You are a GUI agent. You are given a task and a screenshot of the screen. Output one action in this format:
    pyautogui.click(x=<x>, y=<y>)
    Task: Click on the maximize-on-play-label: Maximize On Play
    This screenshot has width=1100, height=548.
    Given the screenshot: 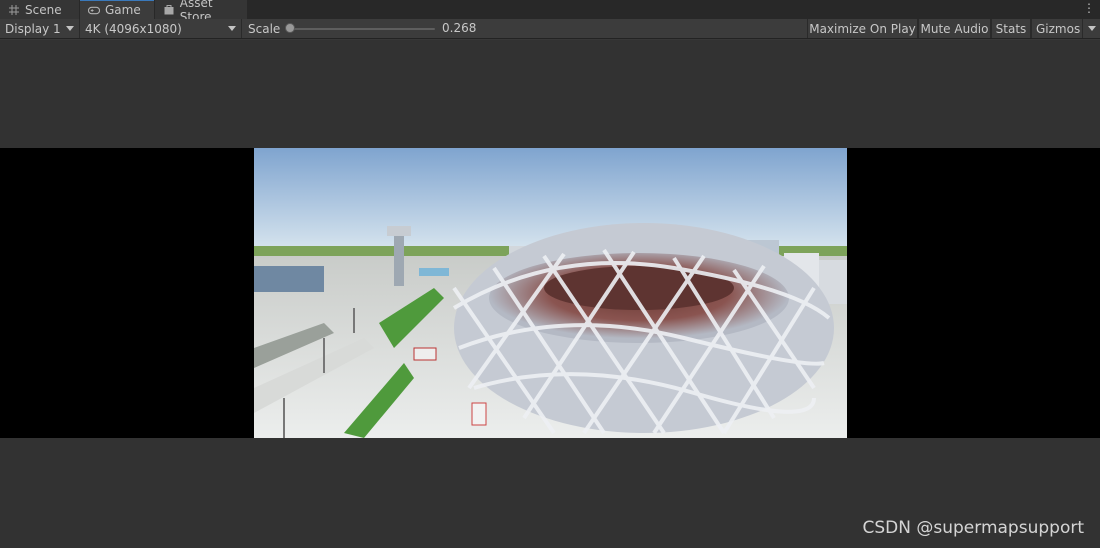 What is the action you would take?
    pyautogui.click(x=862, y=28)
    